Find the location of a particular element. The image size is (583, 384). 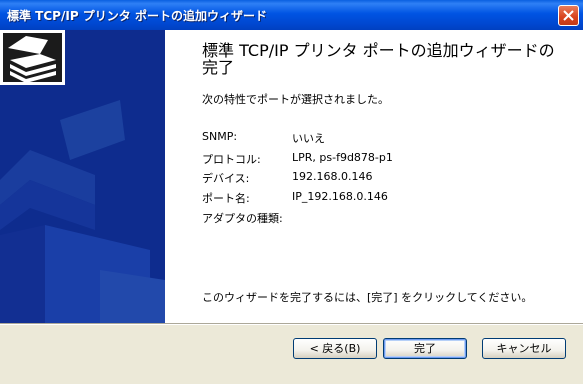

title-bar: 標準 TCP/IP プリンタ ポートの追加ウィザード is located at coordinates (291, 15).